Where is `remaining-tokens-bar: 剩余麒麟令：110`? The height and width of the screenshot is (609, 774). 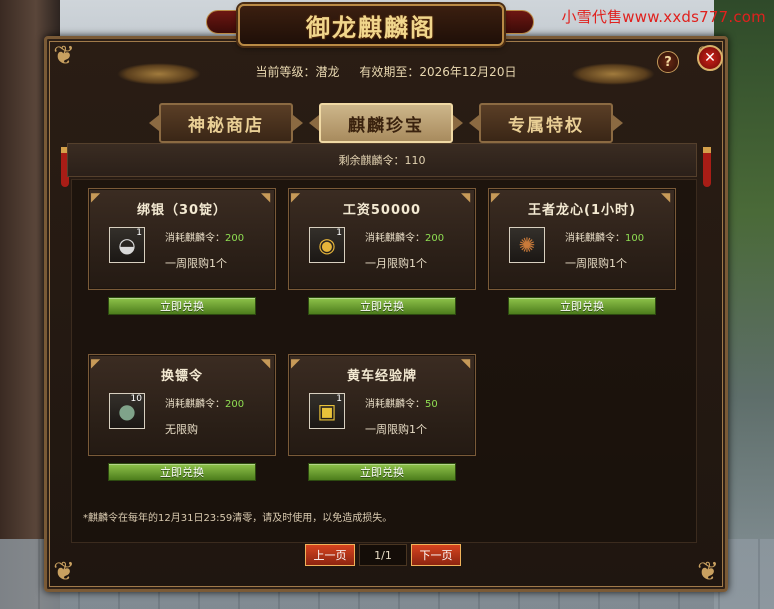
remaining-tokens-bar: 剩余麒麟令：110 is located at coordinates (382, 160).